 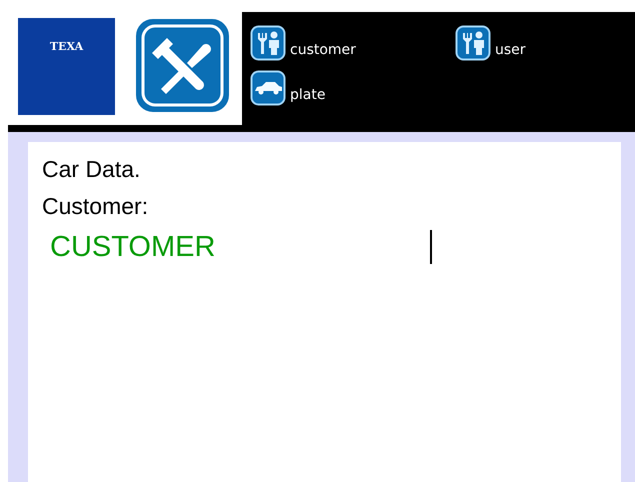 What do you see at coordinates (182, 65) in the screenshot?
I see `tools-icon` at bounding box center [182, 65].